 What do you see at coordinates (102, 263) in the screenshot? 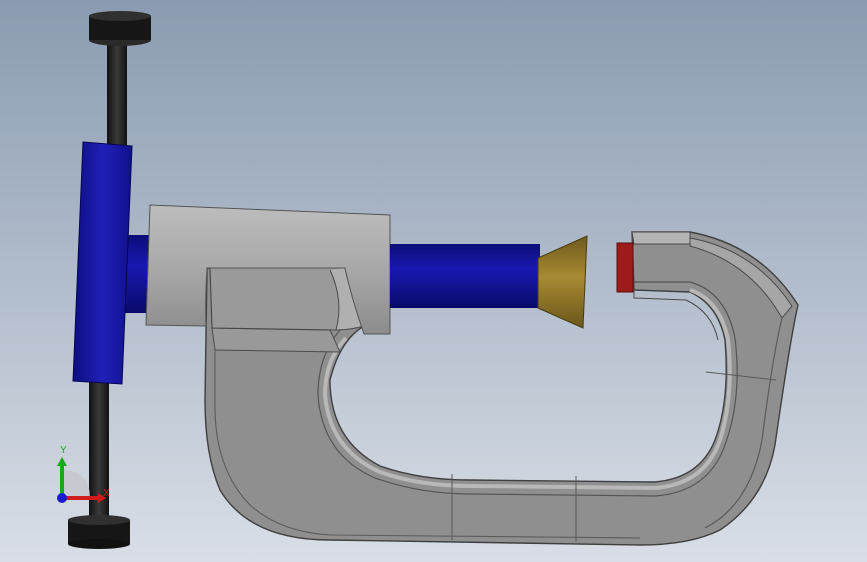
I see `thimble` at bounding box center [102, 263].